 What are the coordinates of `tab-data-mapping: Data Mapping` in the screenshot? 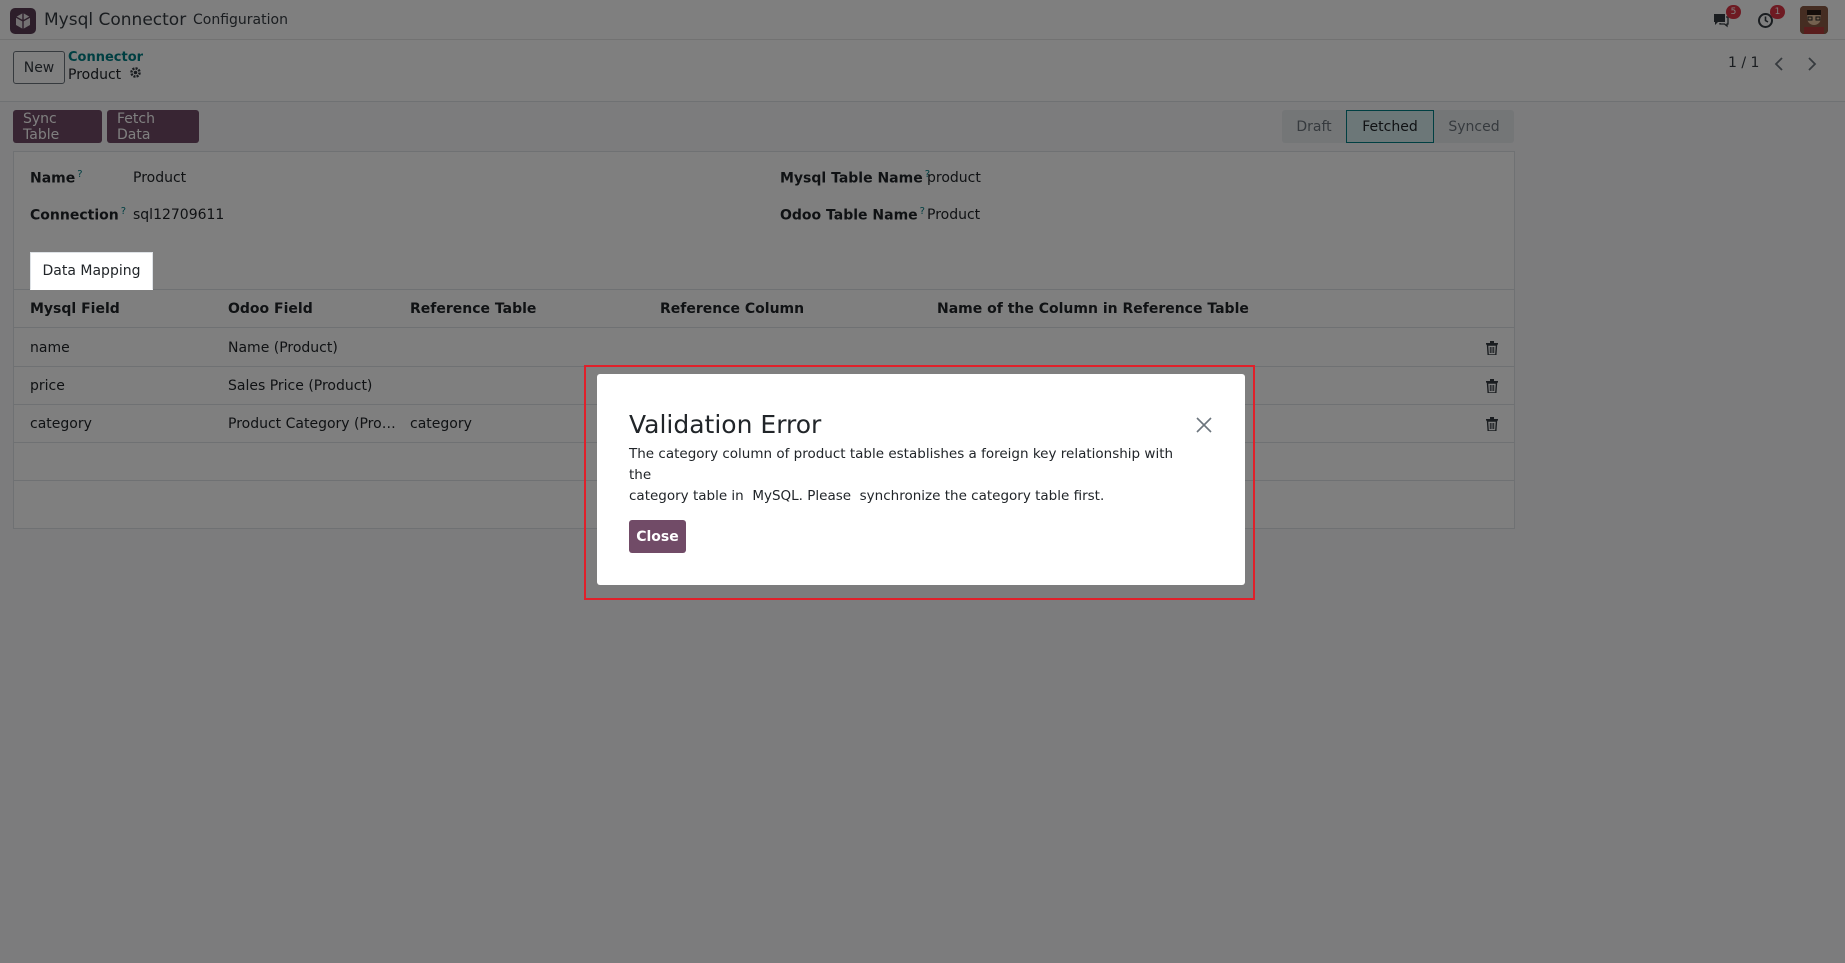 It's located at (91, 271).